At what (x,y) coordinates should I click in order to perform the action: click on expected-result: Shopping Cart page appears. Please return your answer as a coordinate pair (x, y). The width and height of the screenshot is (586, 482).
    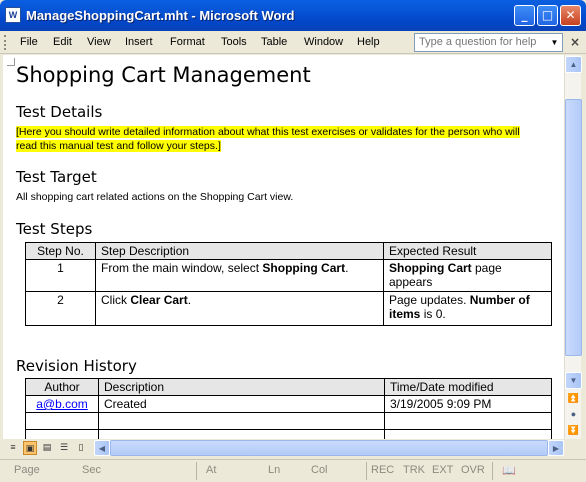
    Looking at the image, I should click on (467, 275).